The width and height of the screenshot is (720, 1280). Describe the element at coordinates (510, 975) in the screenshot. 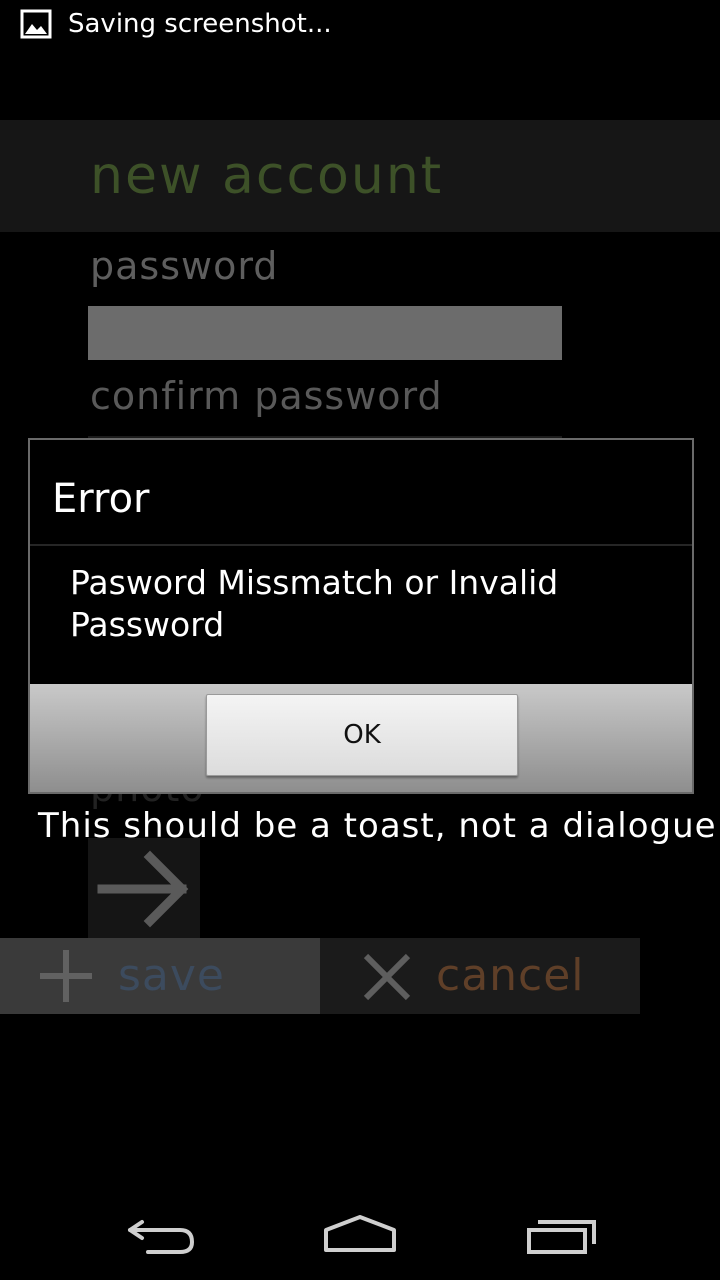

I see `cancel-button-label: cancel` at that location.